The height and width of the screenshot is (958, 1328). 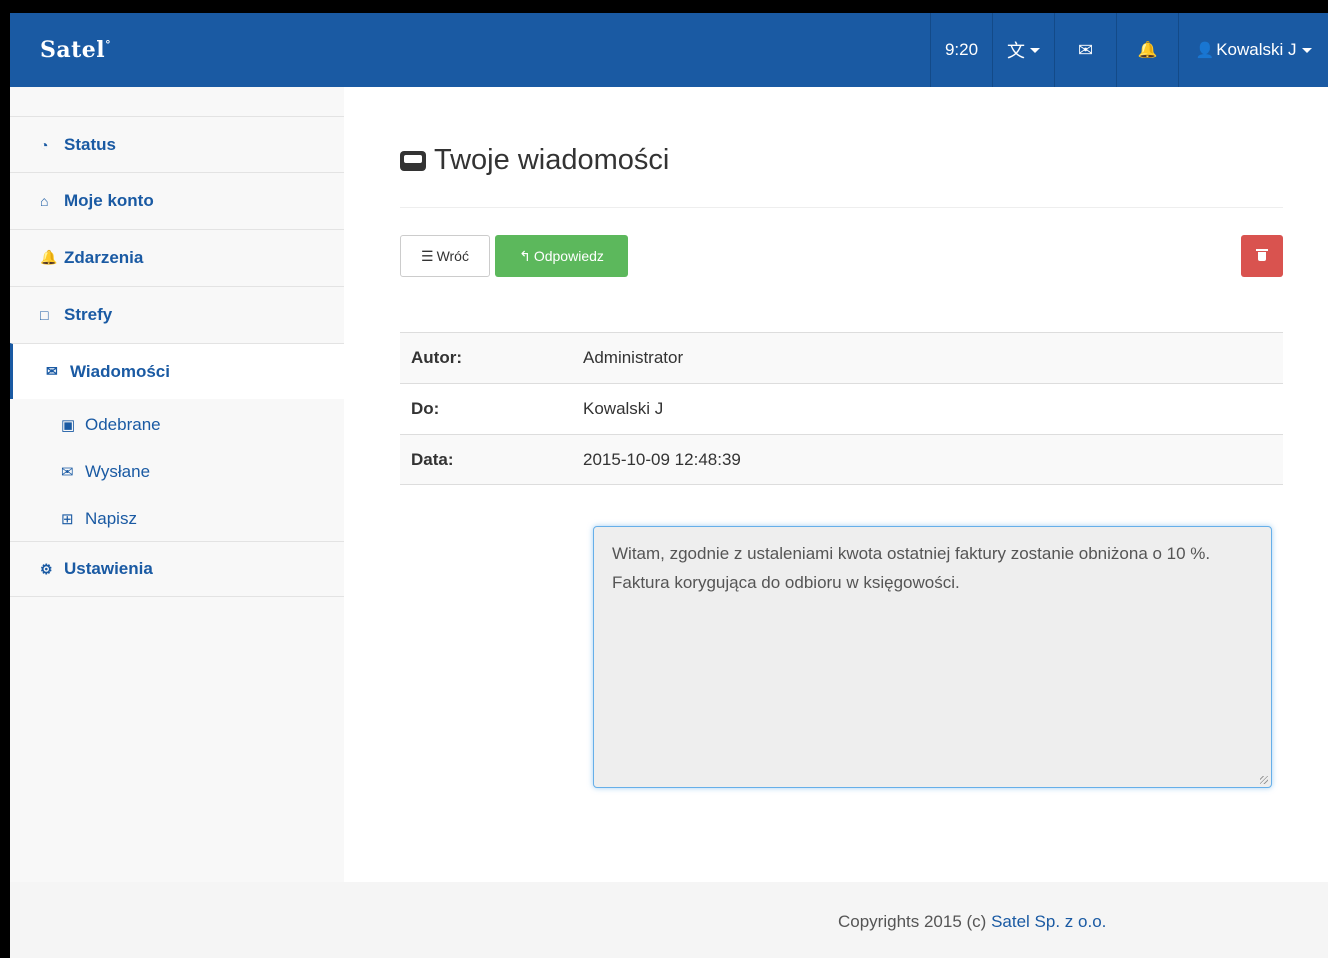 What do you see at coordinates (177, 519) in the screenshot?
I see `sidebar-subitem-compose: ⊞ Napisz` at bounding box center [177, 519].